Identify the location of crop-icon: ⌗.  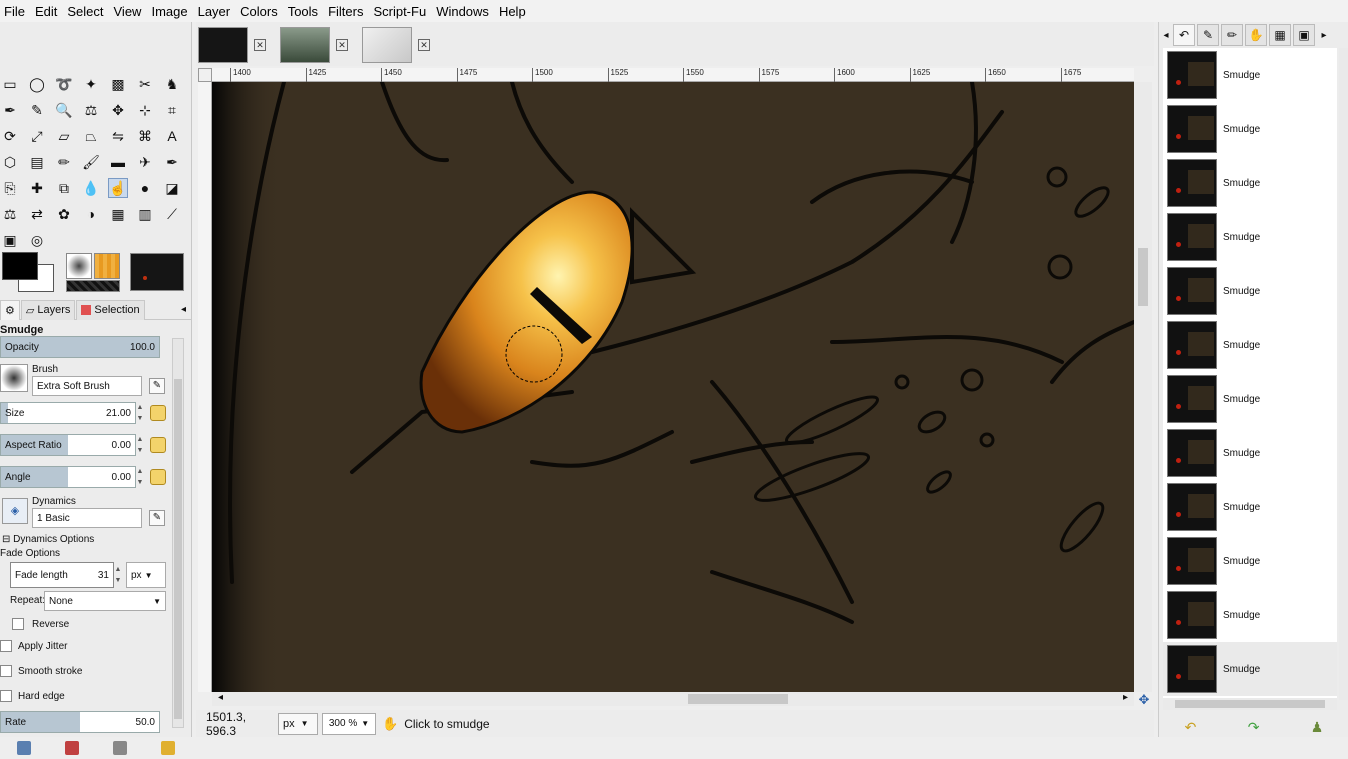
(172, 110).